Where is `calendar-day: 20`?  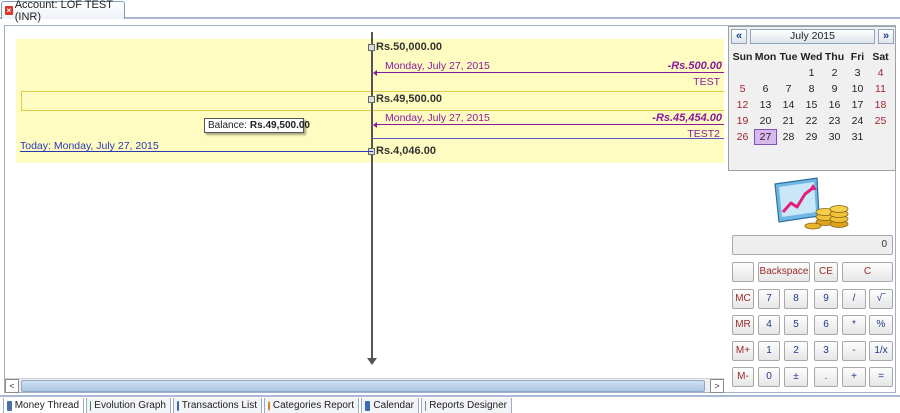
calendar-day: 20 is located at coordinates (765, 121).